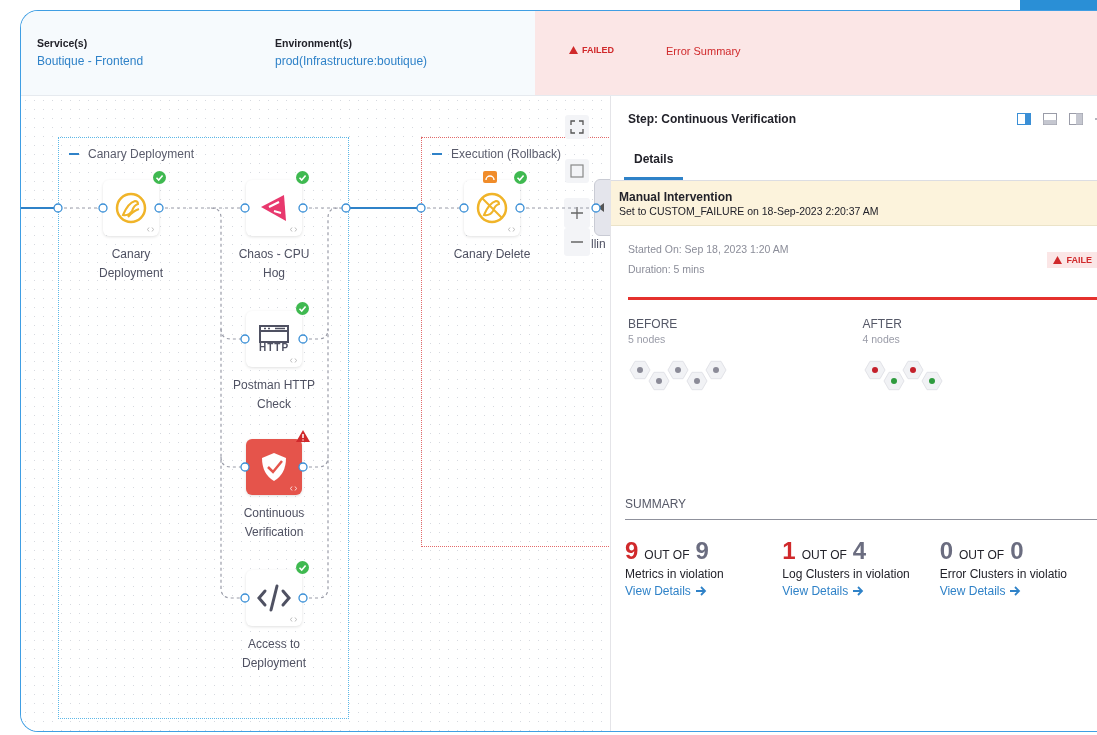  I want to click on http-icon-text: HTTP, so click(274, 348).